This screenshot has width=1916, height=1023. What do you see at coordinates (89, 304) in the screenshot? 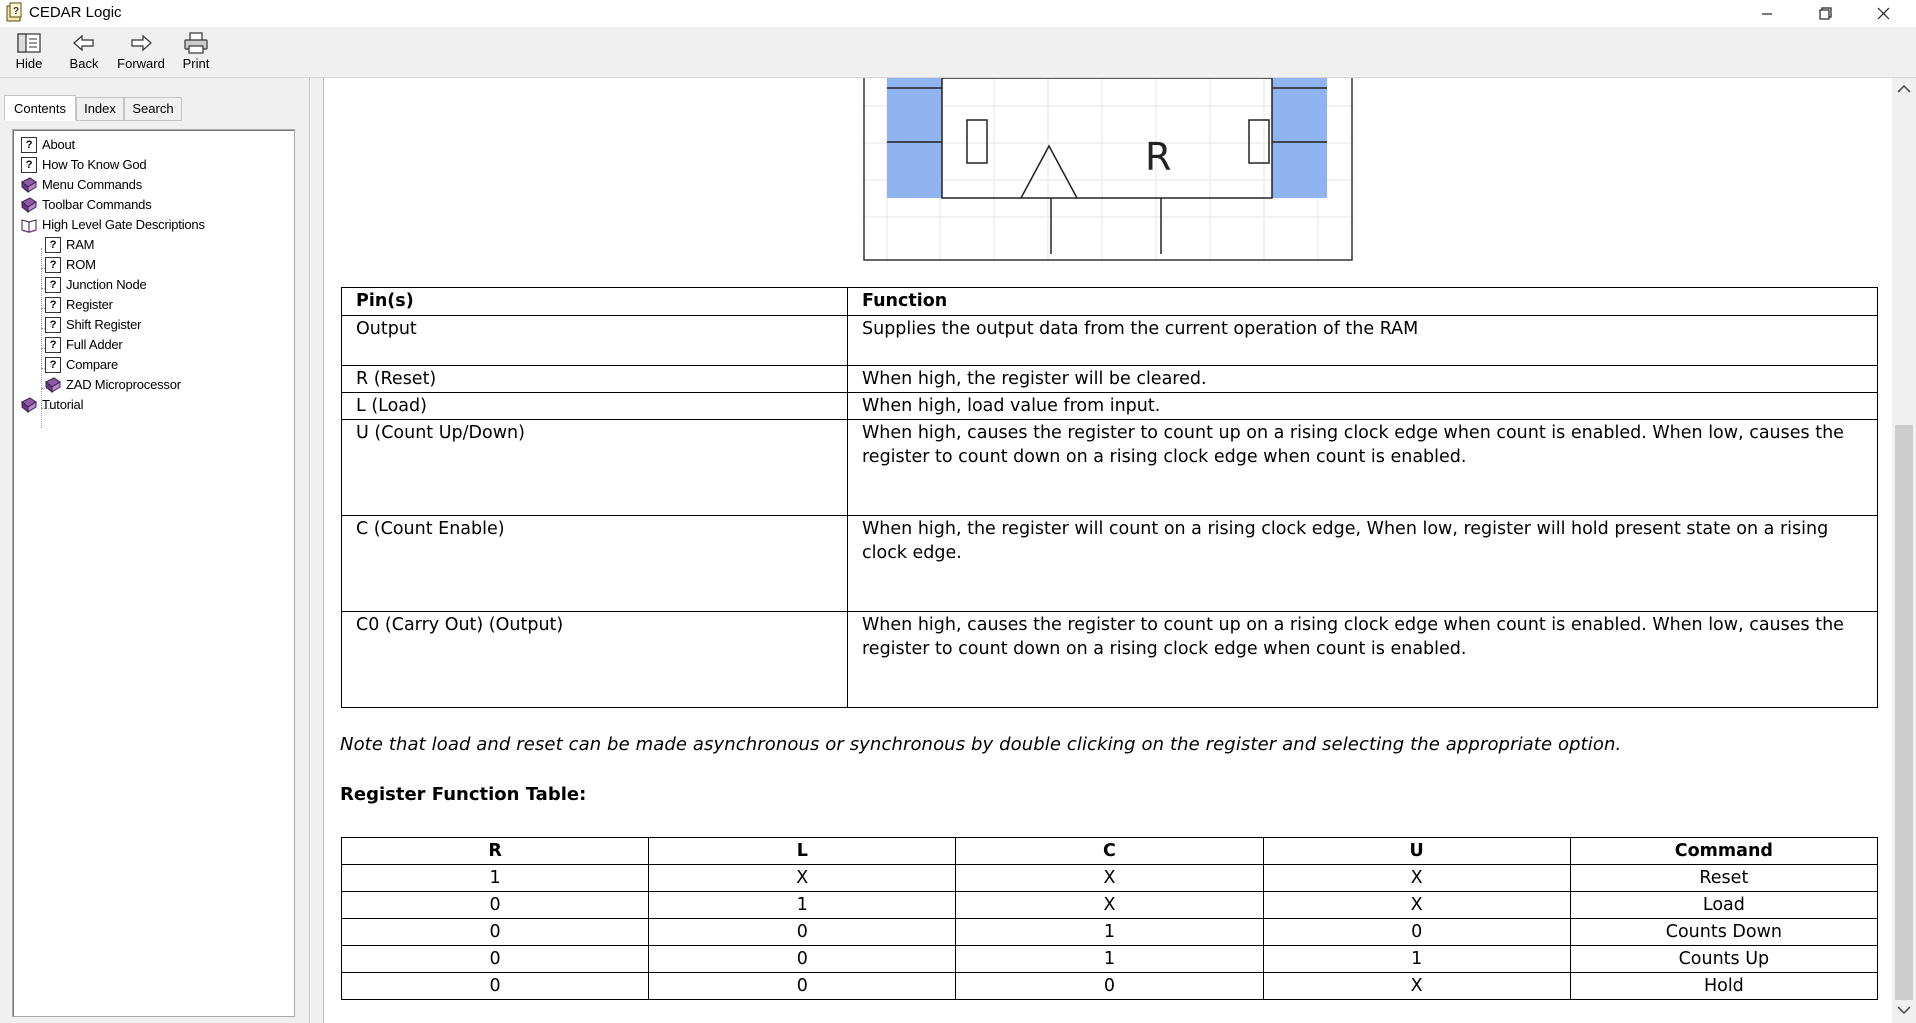
I see `tree-item-label: Register` at bounding box center [89, 304].